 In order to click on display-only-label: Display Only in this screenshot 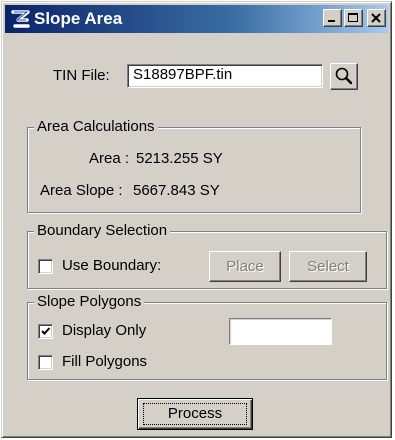, I will do `click(104, 331)`.